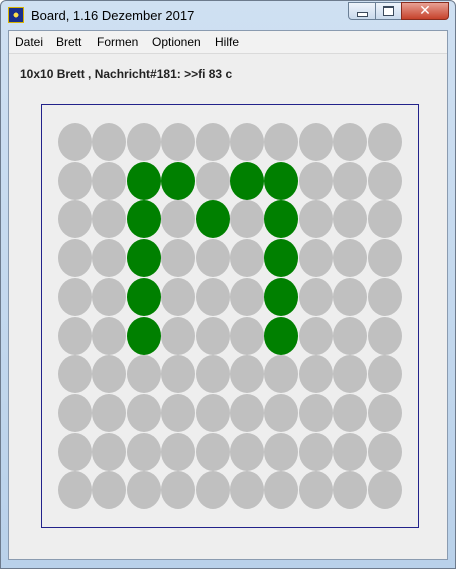  Describe the element at coordinates (176, 42) in the screenshot. I see `menu-optionen: Optionen` at that location.